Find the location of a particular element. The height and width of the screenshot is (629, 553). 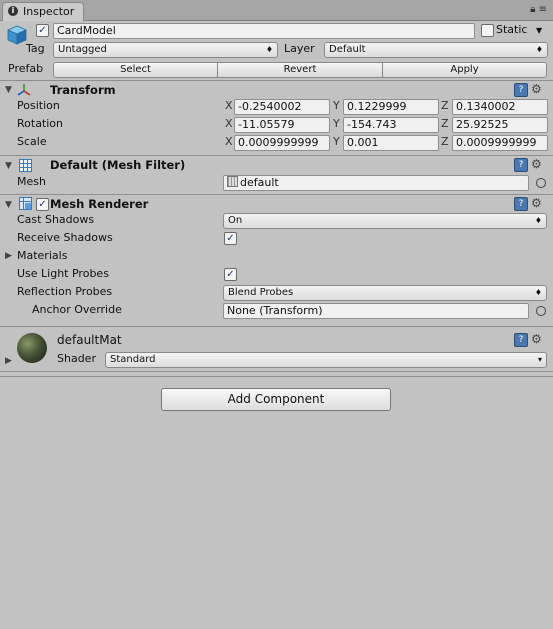

reflection-probes-dropdown: Blend Probes ♦ is located at coordinates (385, 293).